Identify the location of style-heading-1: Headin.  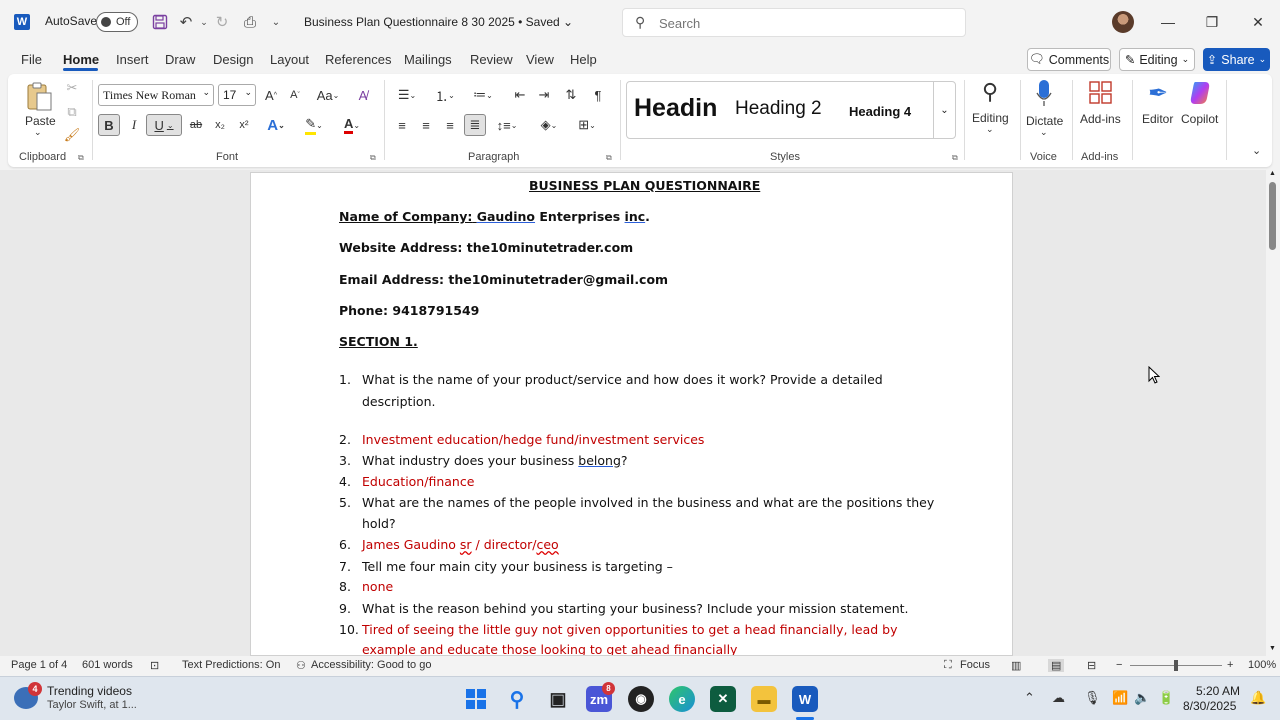
(675, 108).